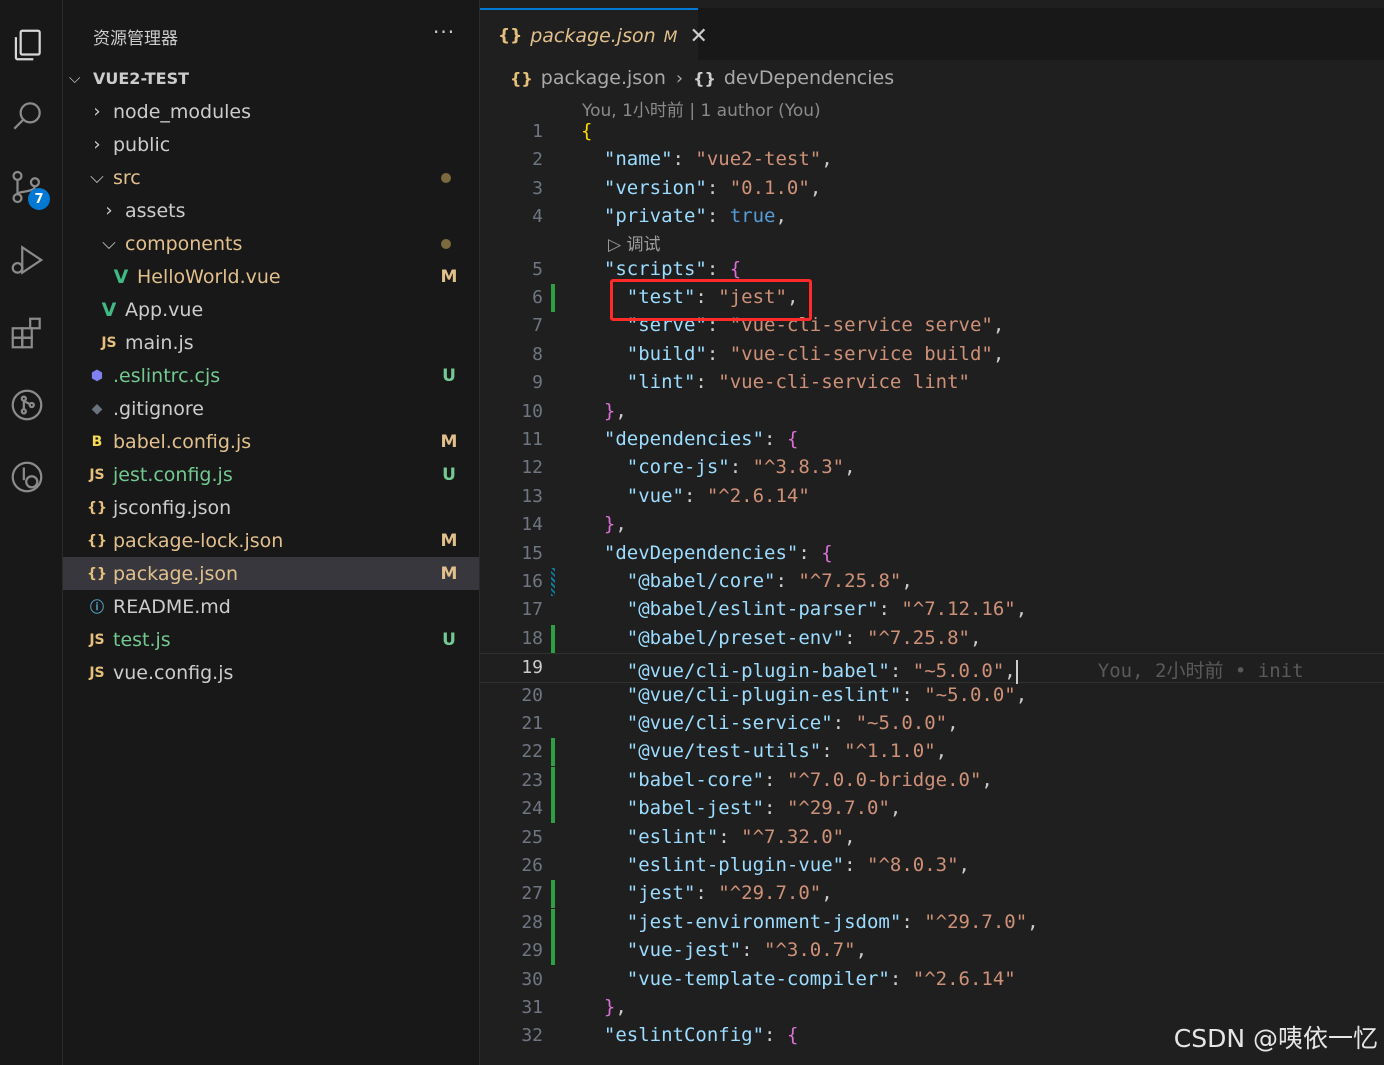 This screenshot has width=1384, height=1065. I want to click on code-token: "scripts", so click(655, 268).